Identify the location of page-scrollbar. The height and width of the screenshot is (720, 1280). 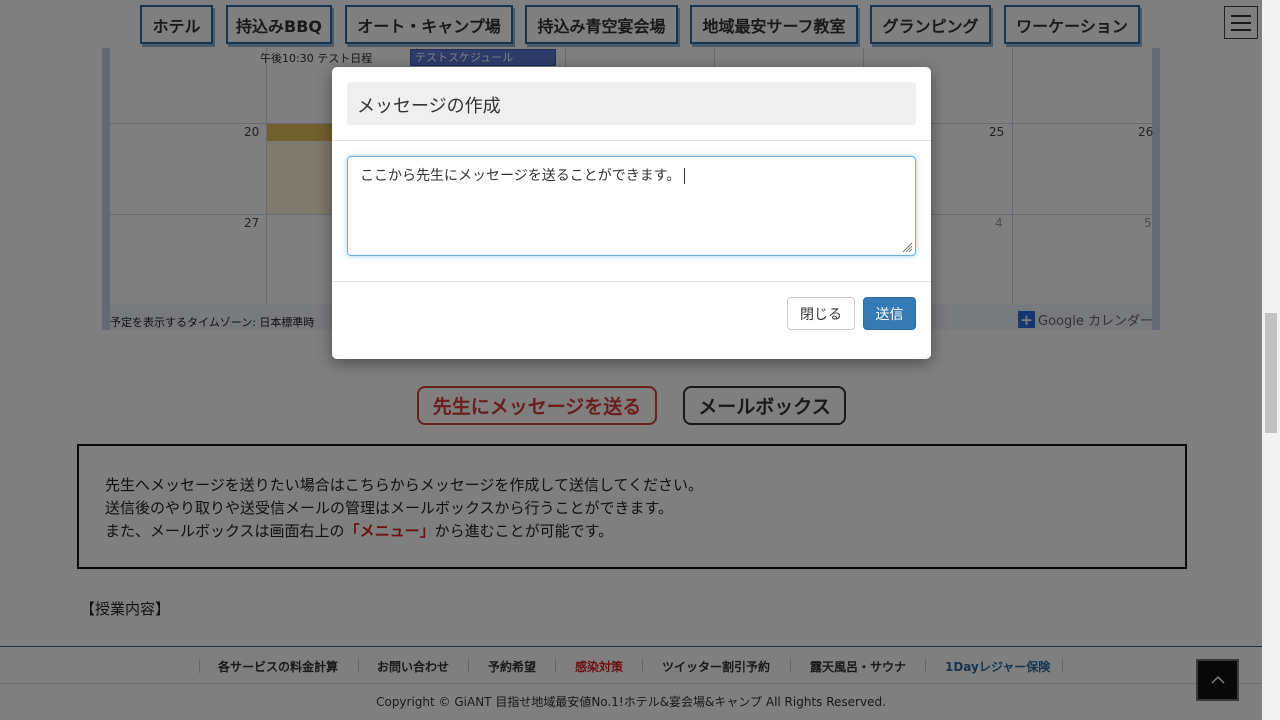
(1271, 360).